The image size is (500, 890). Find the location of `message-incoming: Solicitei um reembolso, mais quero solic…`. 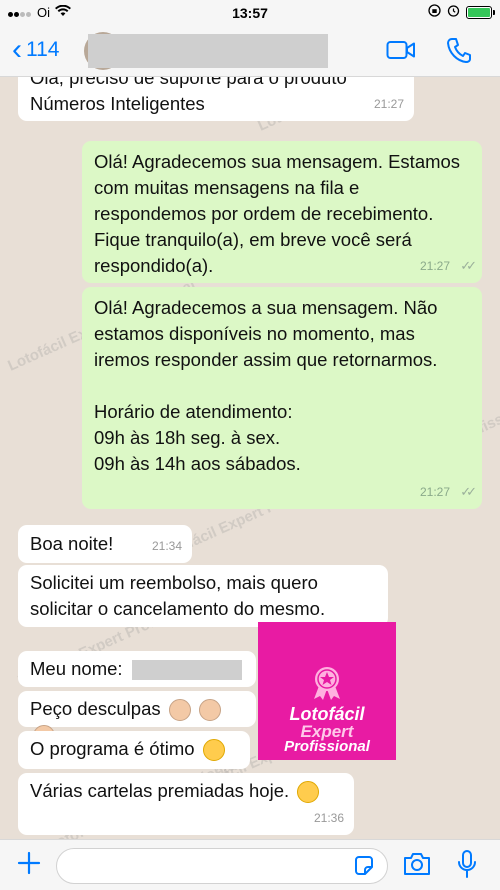

message-incoming: Solicitei um reembolso, mais quero solic… is located at coordinates (203, 596).